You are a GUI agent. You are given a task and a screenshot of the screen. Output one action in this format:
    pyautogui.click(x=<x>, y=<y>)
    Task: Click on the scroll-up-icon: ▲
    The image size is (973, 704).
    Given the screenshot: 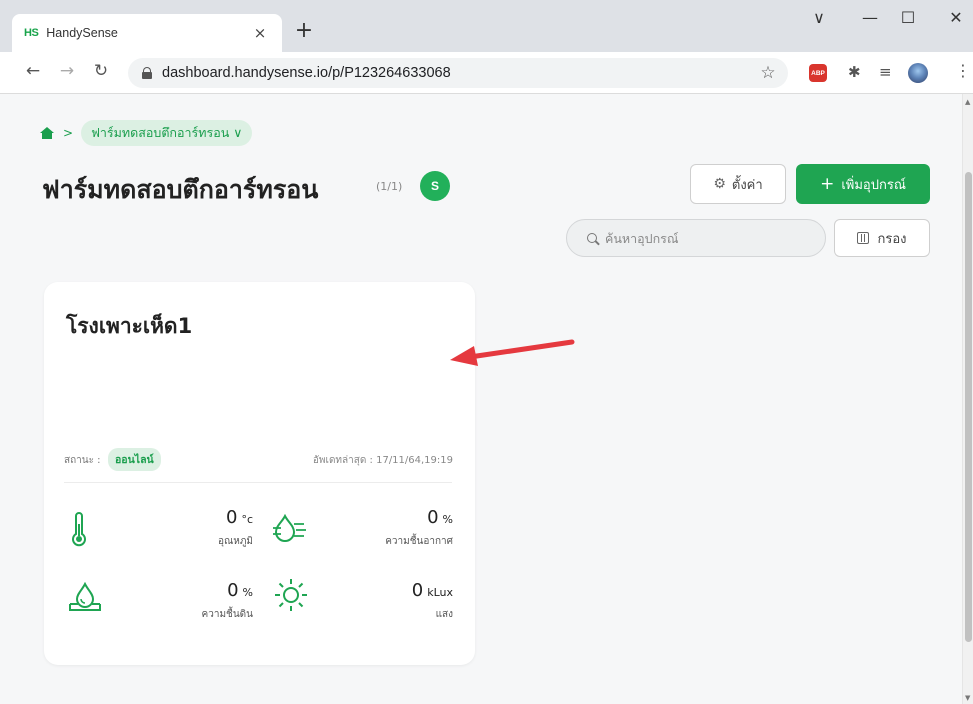 What is the action you would take?
    pyautogui.click(x=967, y=102)
    